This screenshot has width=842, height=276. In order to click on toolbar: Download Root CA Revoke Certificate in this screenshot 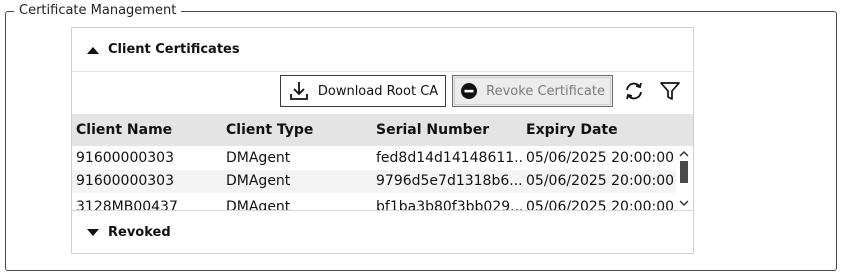, I will do `click(482, 91)`.